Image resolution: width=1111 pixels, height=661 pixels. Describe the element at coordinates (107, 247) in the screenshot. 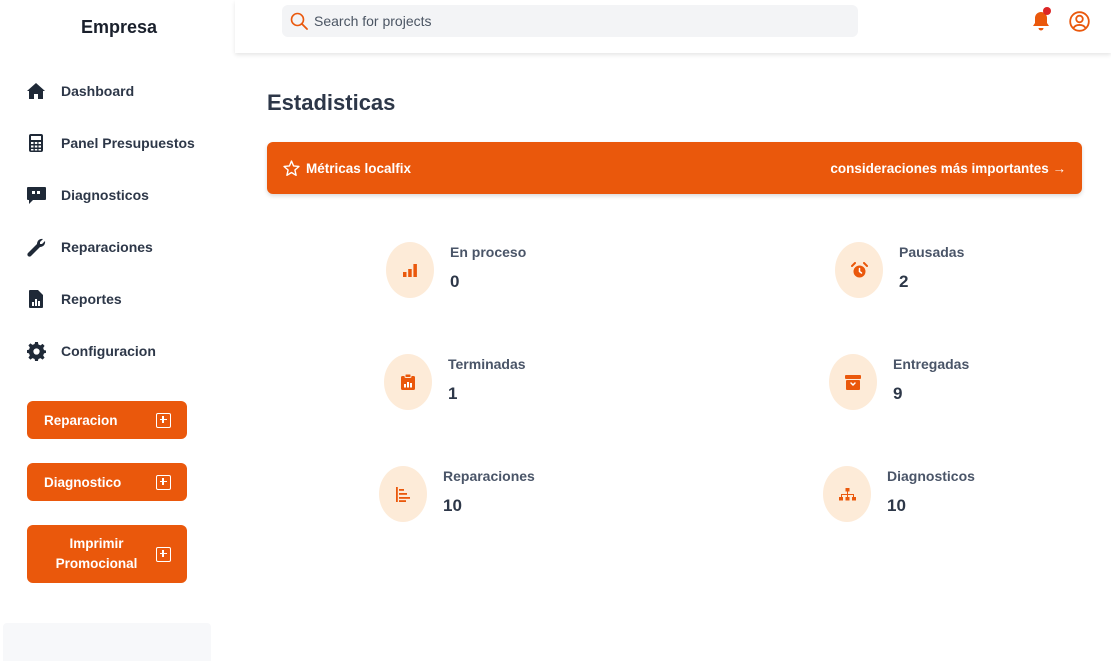

I see `sidebar-item-label: Reparaciones` at that location.